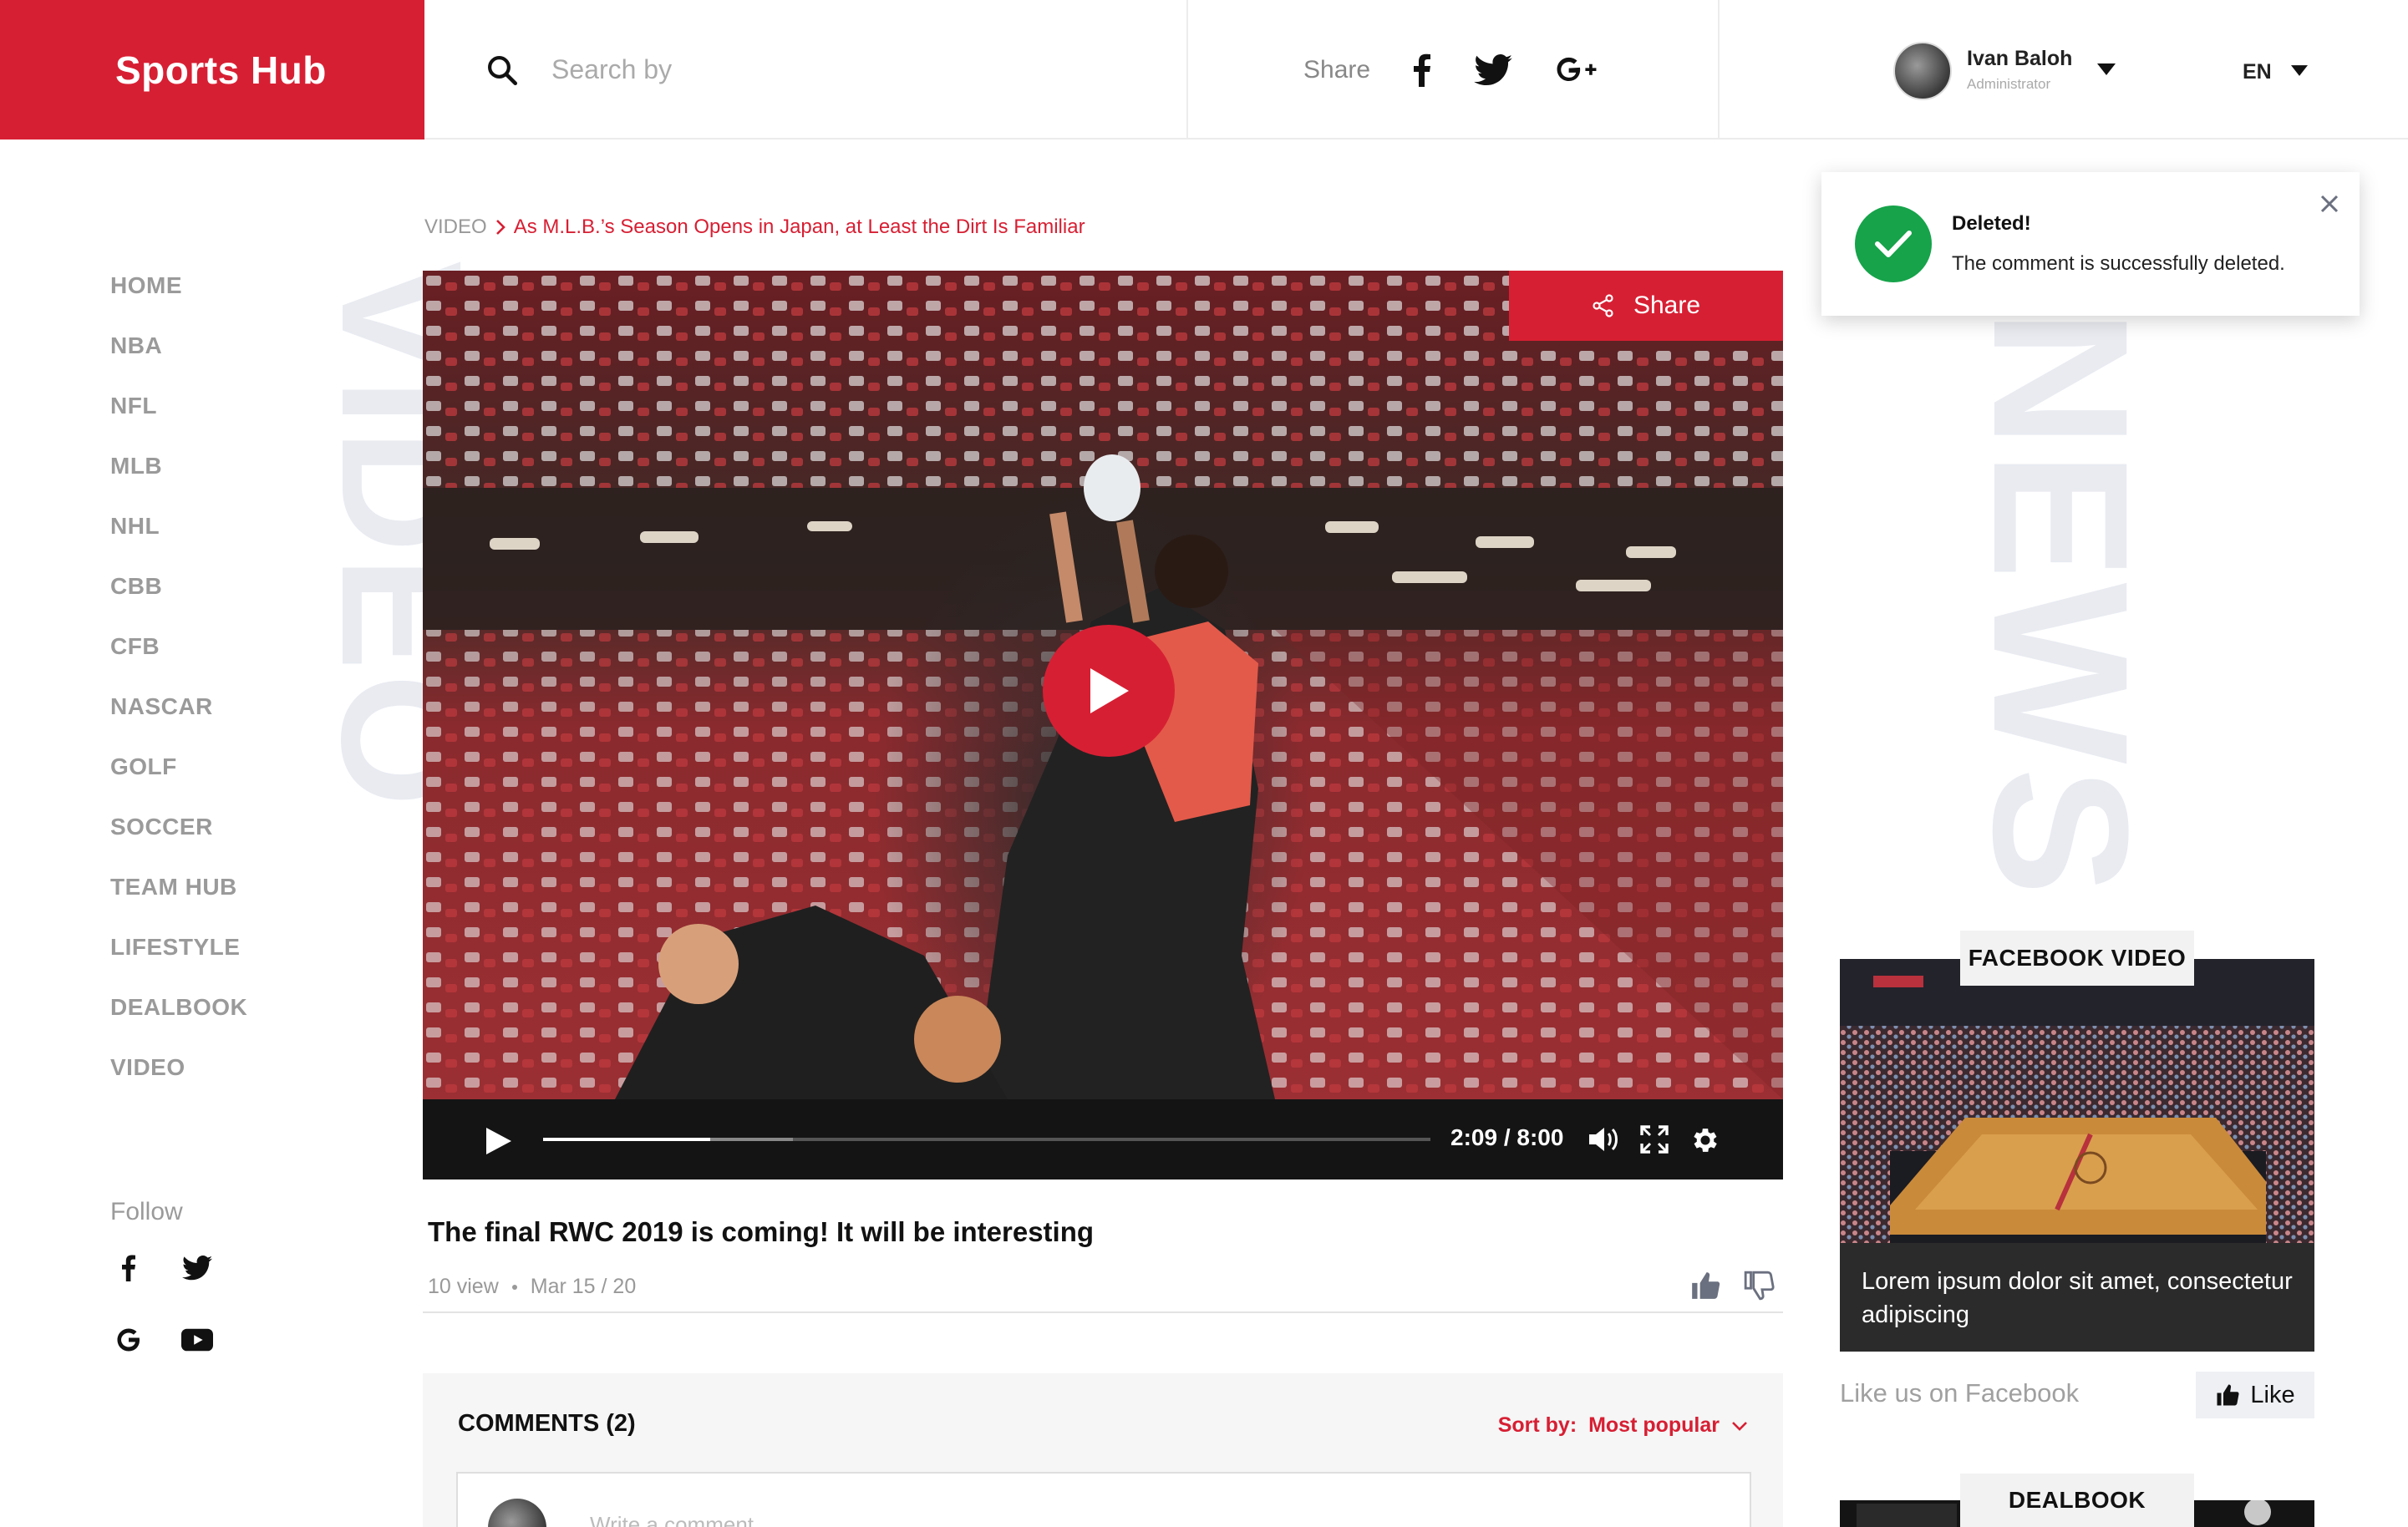 The image size is (2408, 1527). What do you see at coordinates (179, 299) in the screenshot?
I see `sidebar-item-home: HOME` at bounding box center [179, 299].